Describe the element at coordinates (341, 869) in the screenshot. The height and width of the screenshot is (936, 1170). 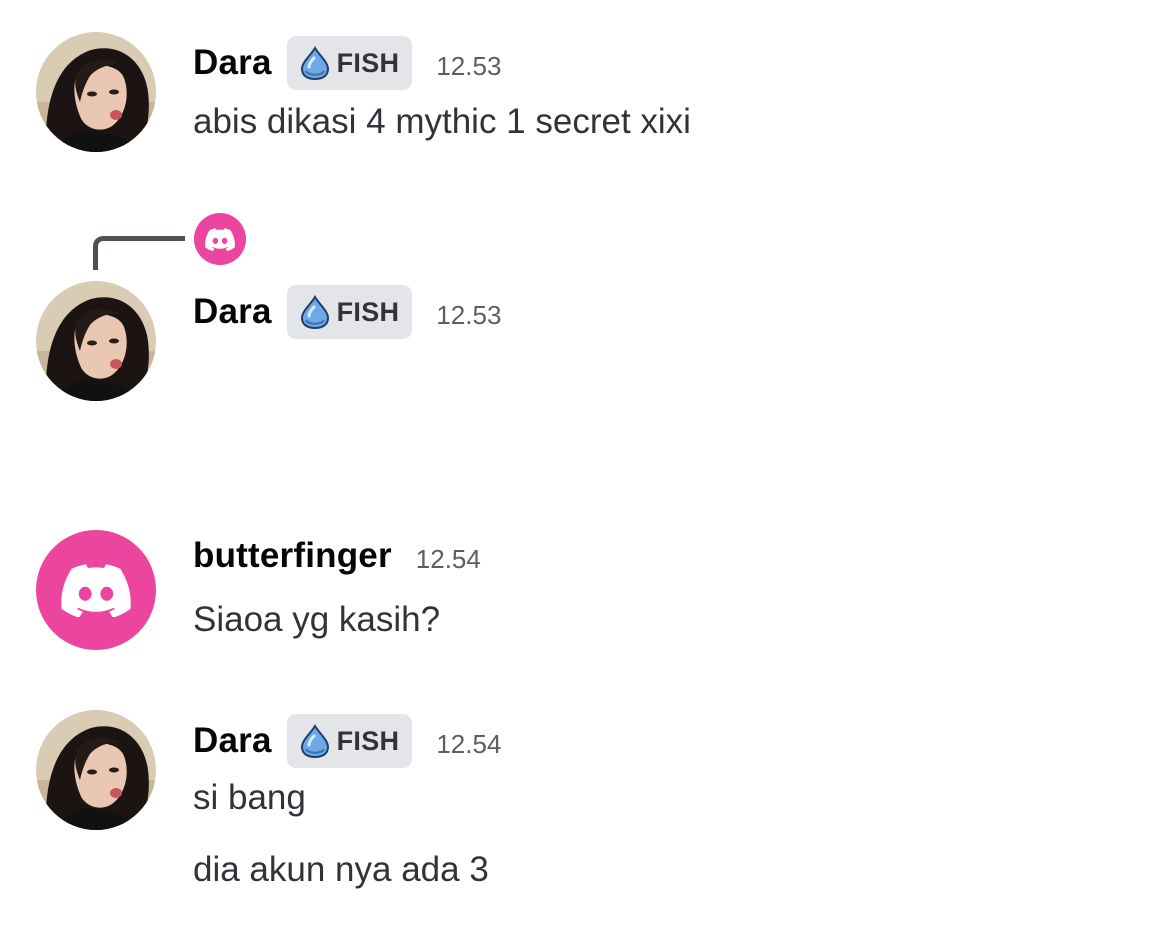
I see `message-text: dia akun nya ada 3` at that location.